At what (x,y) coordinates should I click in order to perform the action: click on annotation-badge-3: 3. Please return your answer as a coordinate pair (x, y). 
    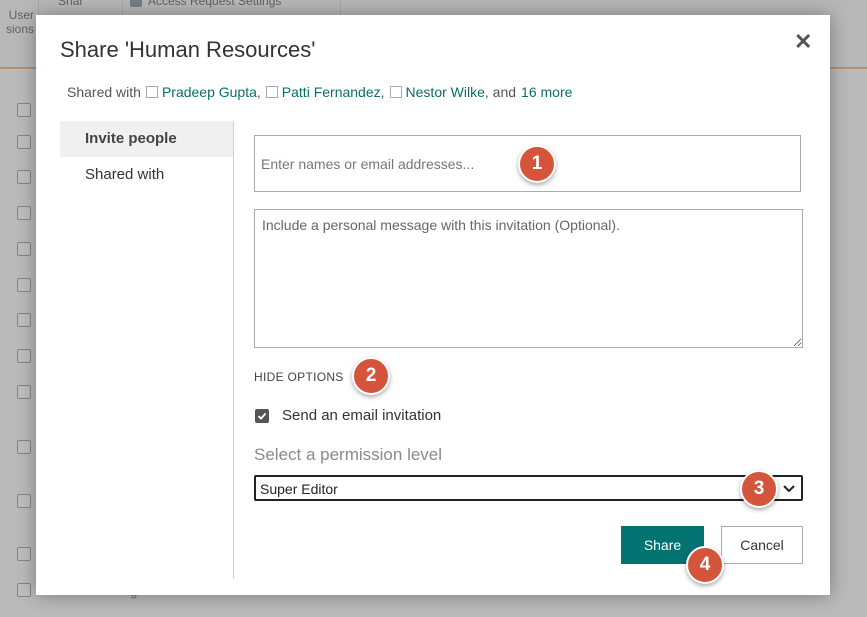
    Looking at the image, I should click on (759, 489).